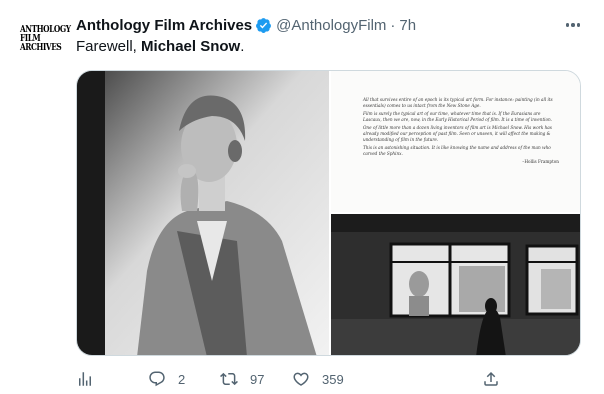 The width and height of the screenshot is (604, 394). I want to click on reply-button: 2, so click(166, 379).